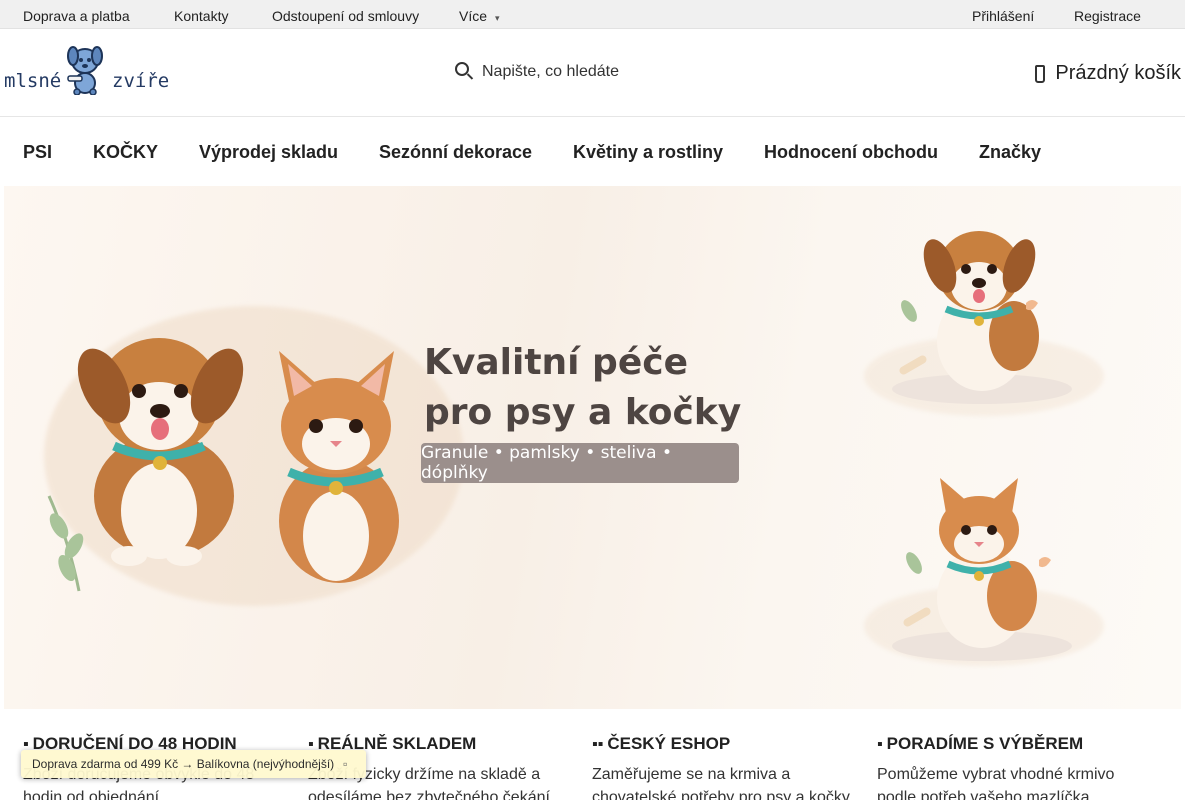 The height and width of the screenshot is (800, 1200). I want to click on headline-line-2: pro psy a kočky, so click(583, 412).